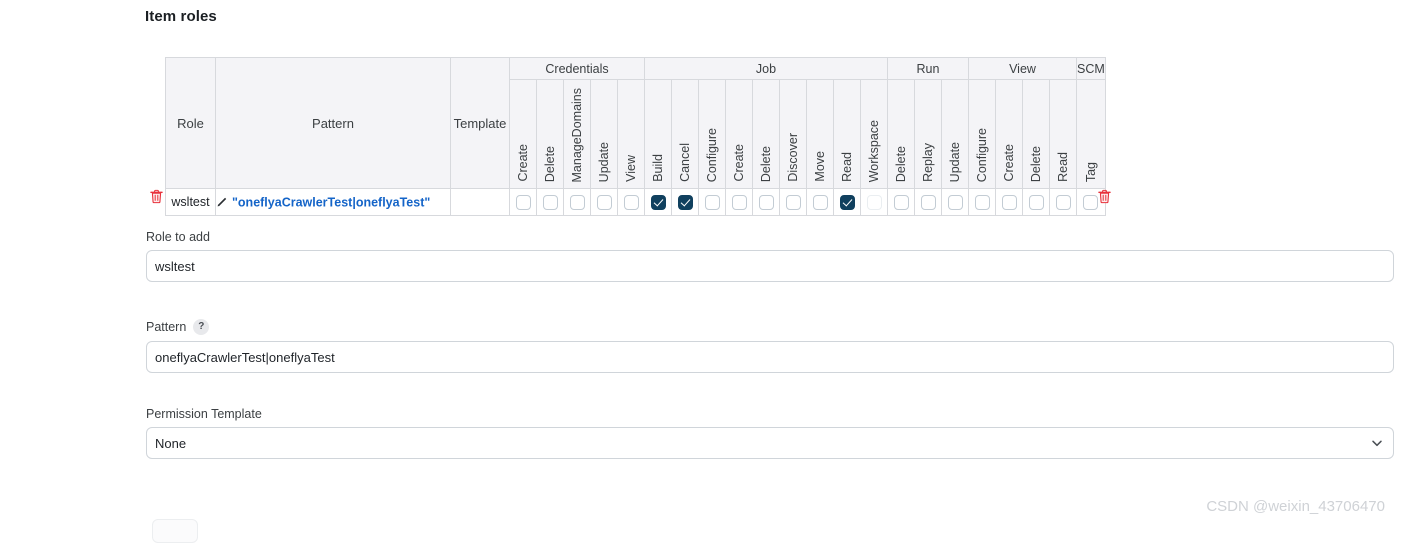 This screenshot has width=1401, height=543. What do you see at coordinates (901, 134) in the screenshot?
I see `column-header-14-delete: Delete` at bounding box center [901, 134].